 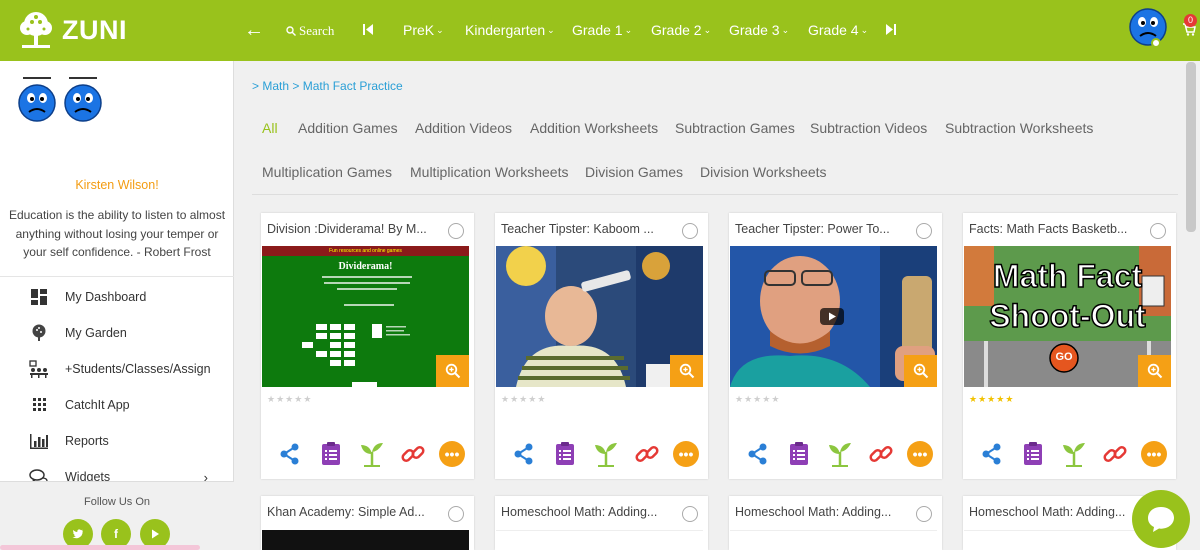 I want to click on menu-reports: Reports, so click(x=123, y=441).